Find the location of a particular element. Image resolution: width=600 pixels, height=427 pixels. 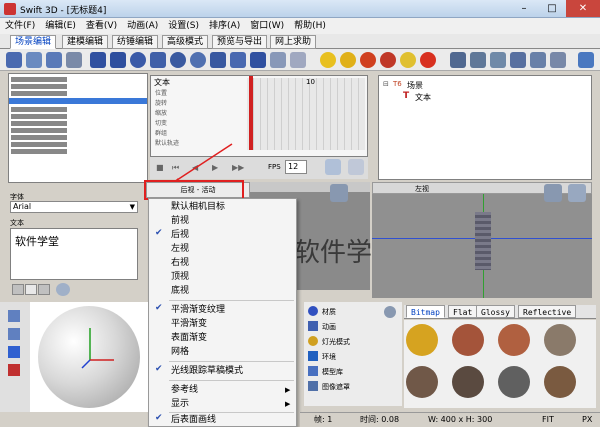

tab-bitmap: Bitmap is located at coordinates (425, 311).